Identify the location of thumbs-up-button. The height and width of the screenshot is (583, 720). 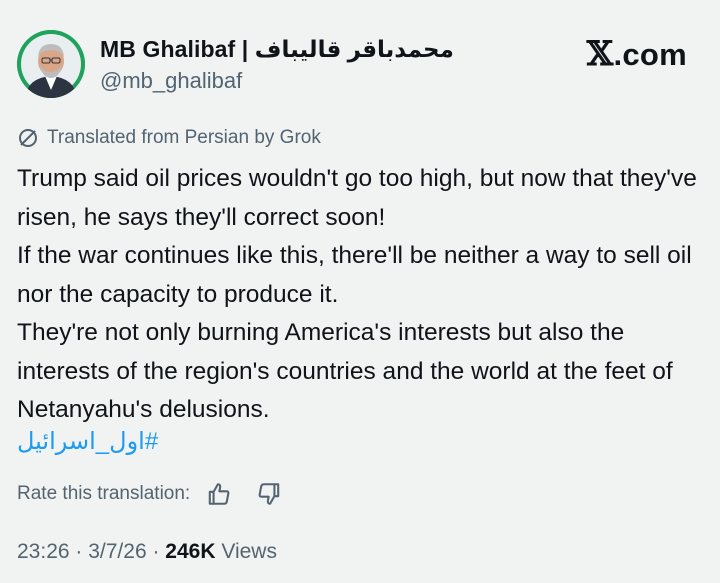
(219, 494).